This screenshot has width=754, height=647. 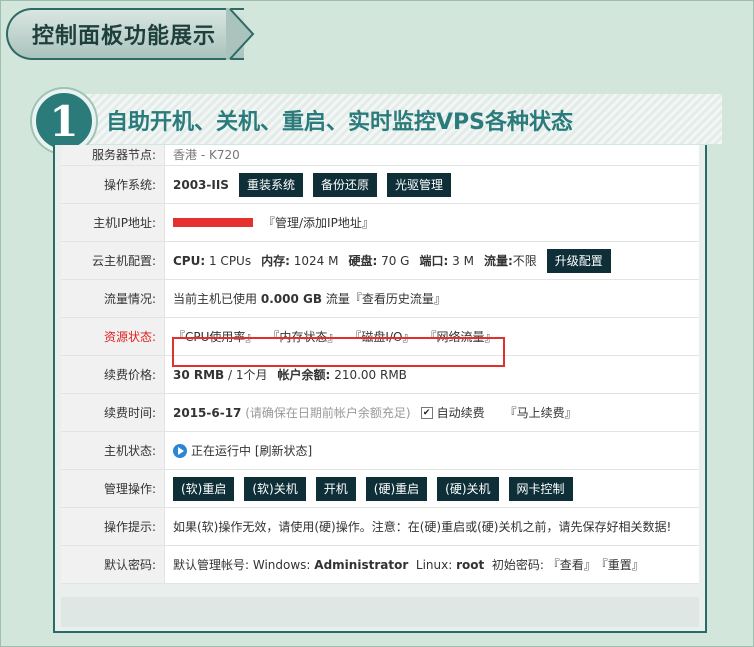 What do you see at coordinates (578, 260) in the screenshot?
I see `upgrade-button: 升级配置` at bounding box center [578, 260].